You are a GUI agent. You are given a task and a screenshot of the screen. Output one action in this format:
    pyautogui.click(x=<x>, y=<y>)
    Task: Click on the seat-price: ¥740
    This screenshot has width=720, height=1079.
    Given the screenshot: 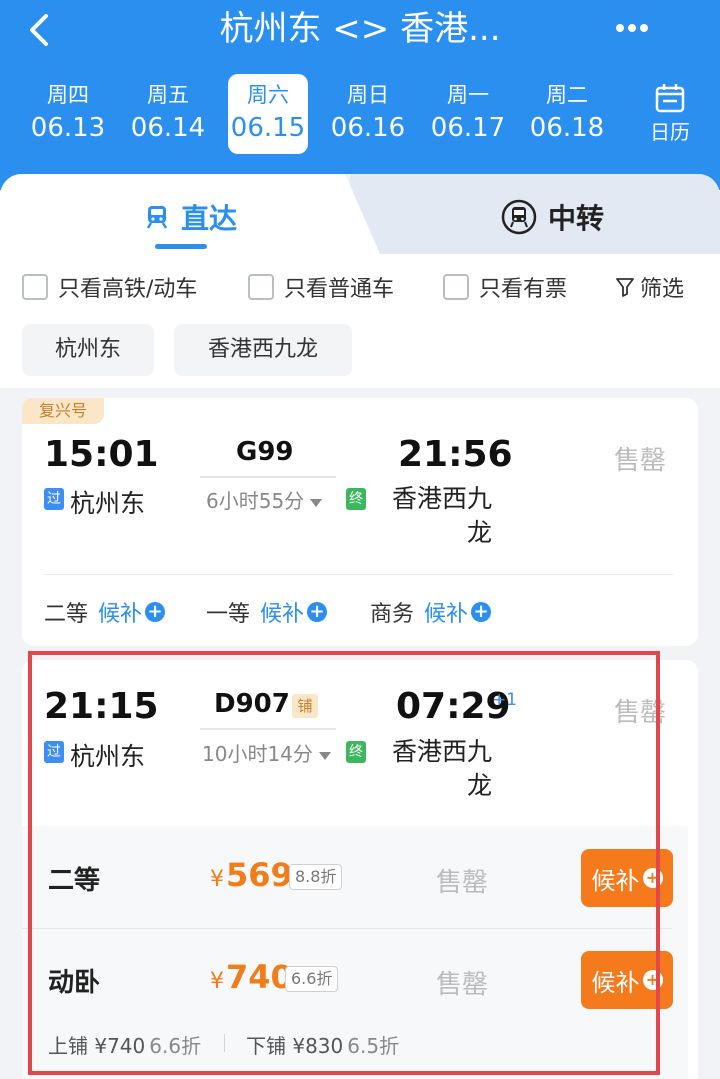 What is the action you would take?
    pyautogui.click(x=251, y=977)
    